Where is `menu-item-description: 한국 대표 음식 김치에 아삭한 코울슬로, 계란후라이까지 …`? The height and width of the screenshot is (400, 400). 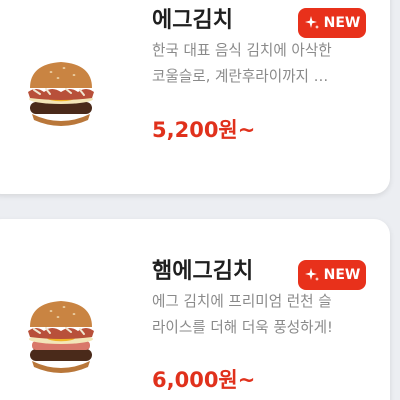 menu-item-description: 한국 대표 음식 김치에 아삭한 코울슬로, 계란후라이까지 … is located at coordinates (259, 64).